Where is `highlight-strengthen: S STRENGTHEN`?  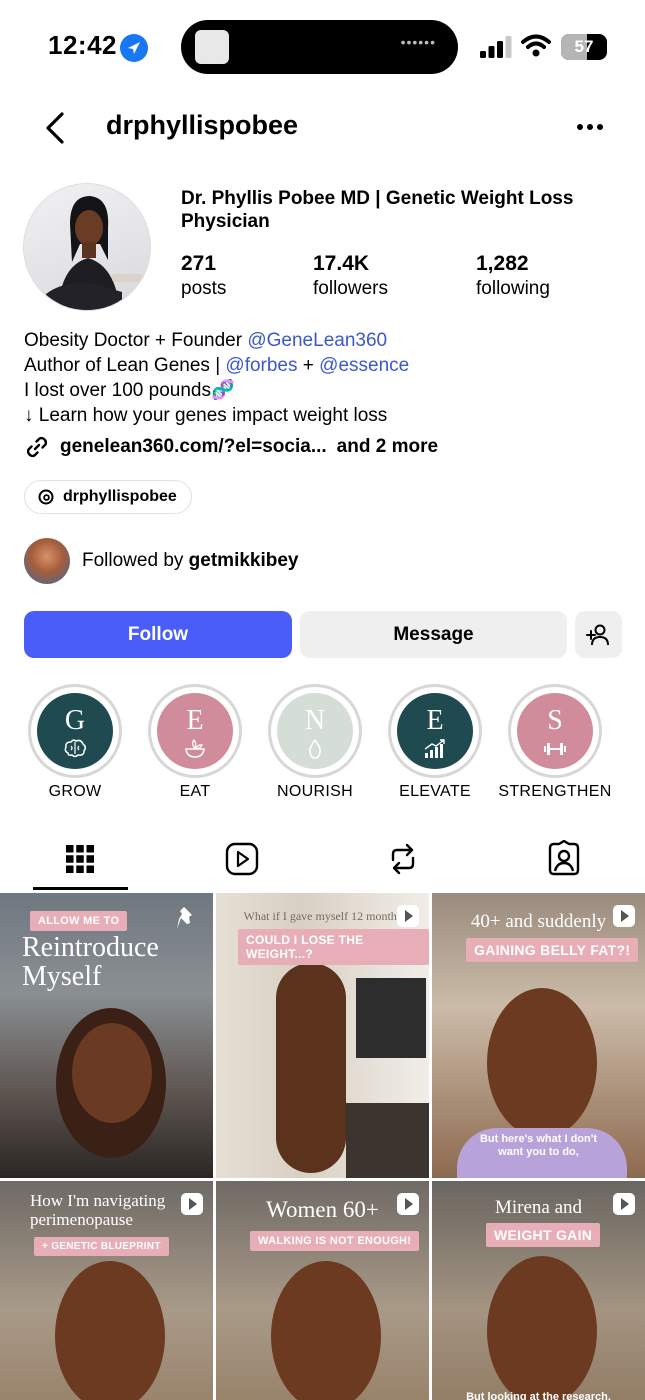 highlight-strengthen: S STRENGTHEN is located at coordinates (554, 742).